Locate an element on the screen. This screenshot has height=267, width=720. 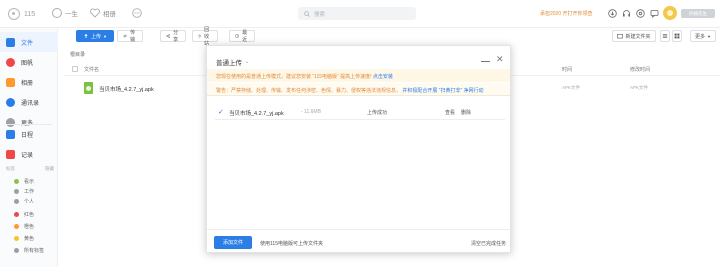
dialog-title: 普通上传 ⌄ is located at coordinates (232, 62).